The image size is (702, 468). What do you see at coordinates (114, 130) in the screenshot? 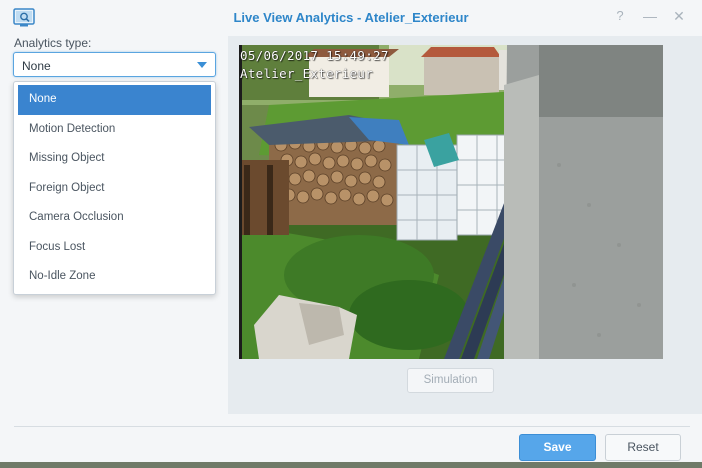
I see `option-motion-detection: Motion Detection` at bounding box center [114, 130].